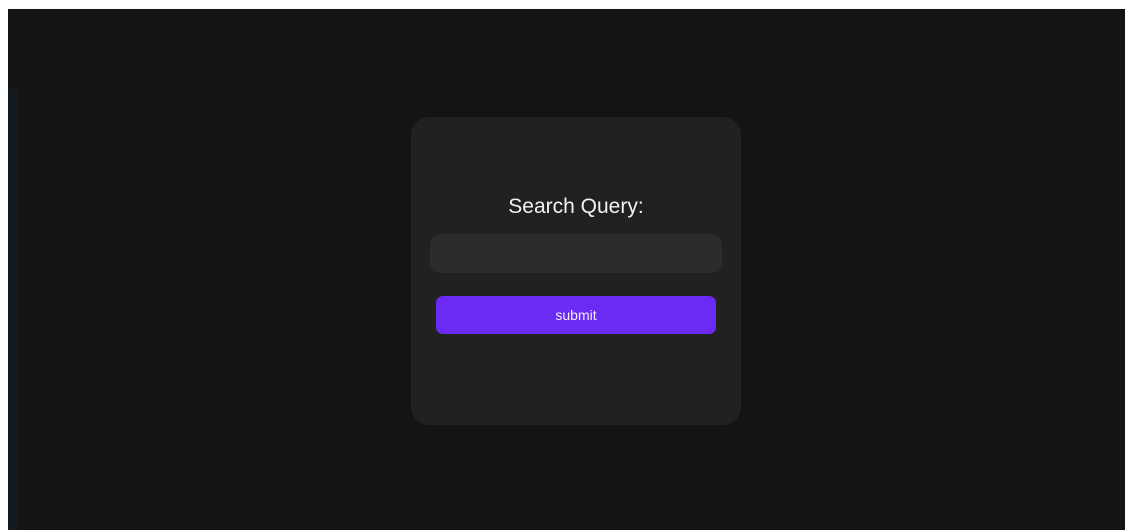 The image size is (1125, 530). What do you see at coordinates (576, 206) in the screenshot?
I see `search-query-label: Search Query:` at bounding box center [576, 206].